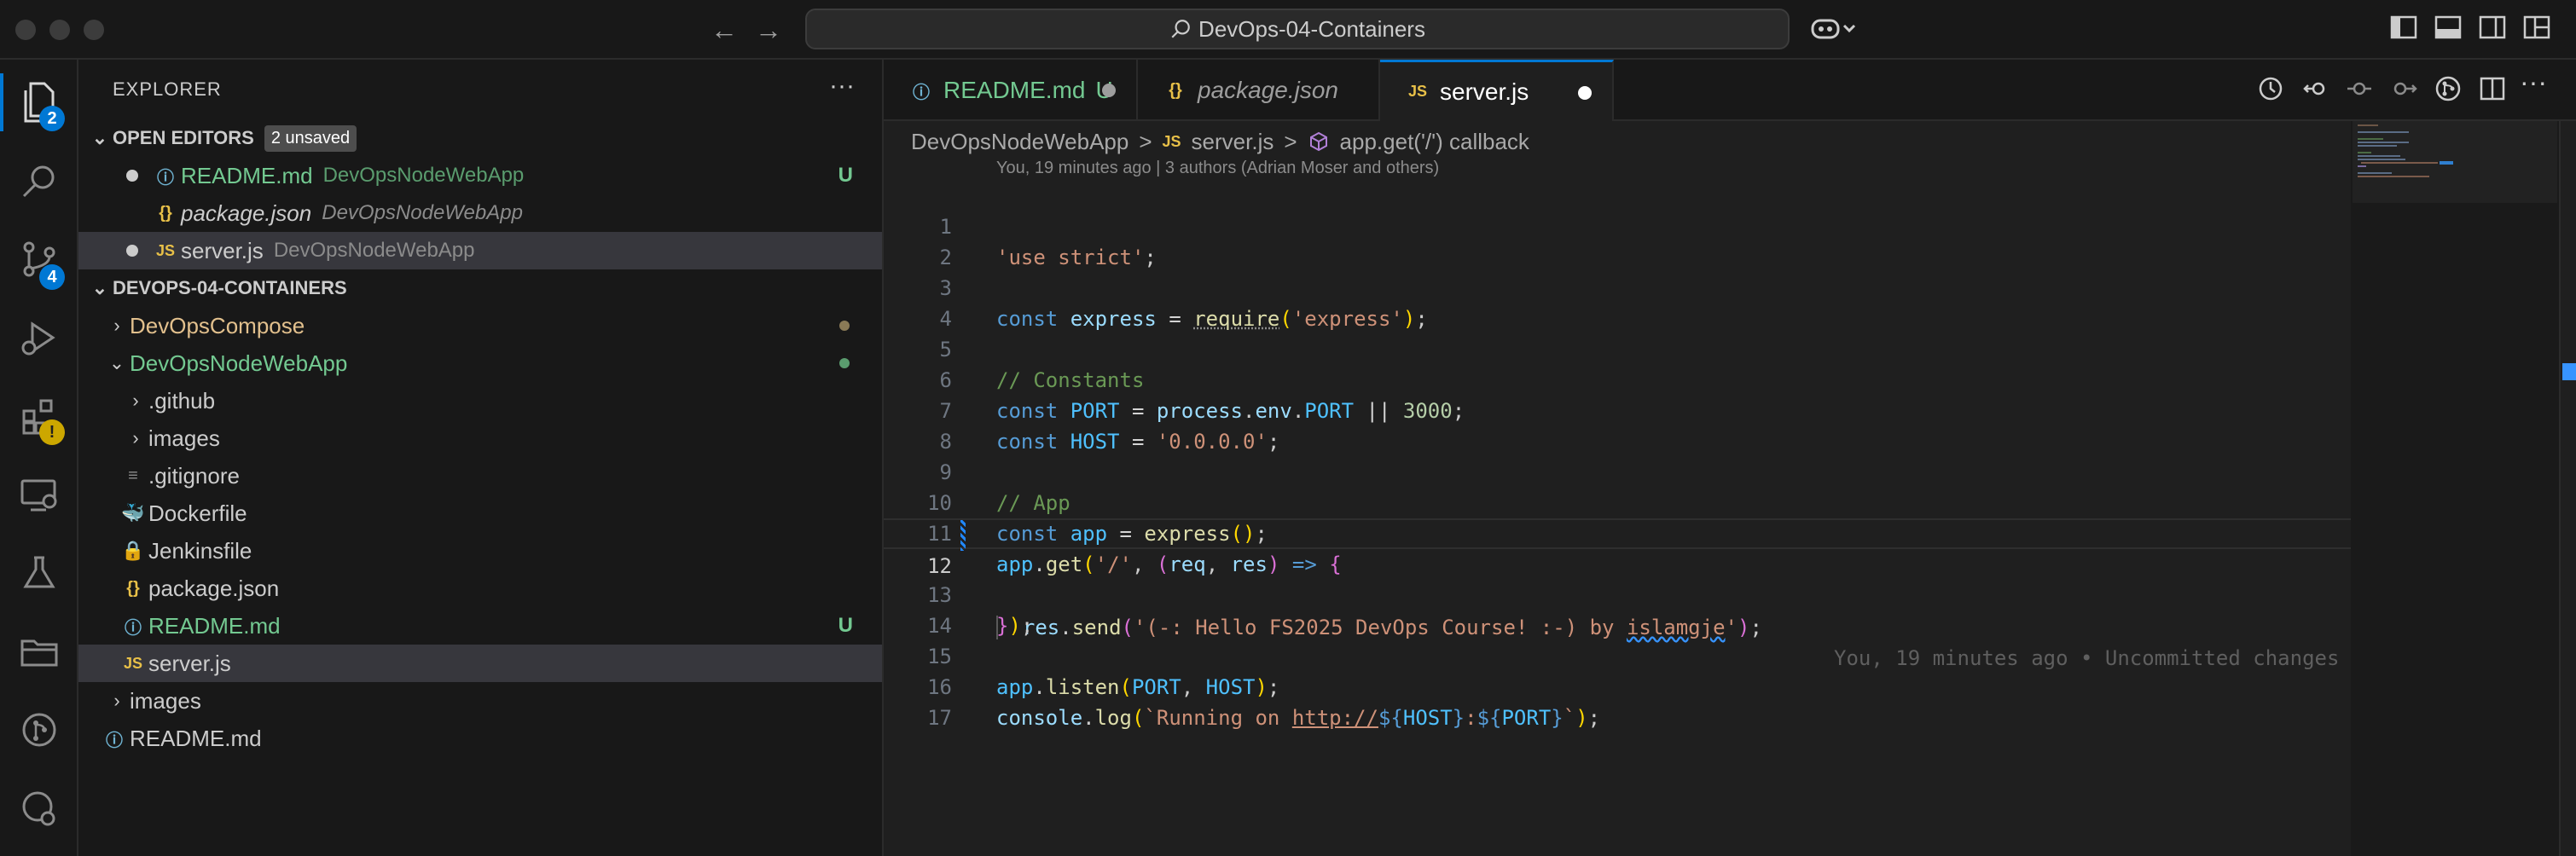 This screenshot has height=856, width=2576. I want to click on tree-file-dockerfile: 🐳 Dockerfile, so click(480, 513).